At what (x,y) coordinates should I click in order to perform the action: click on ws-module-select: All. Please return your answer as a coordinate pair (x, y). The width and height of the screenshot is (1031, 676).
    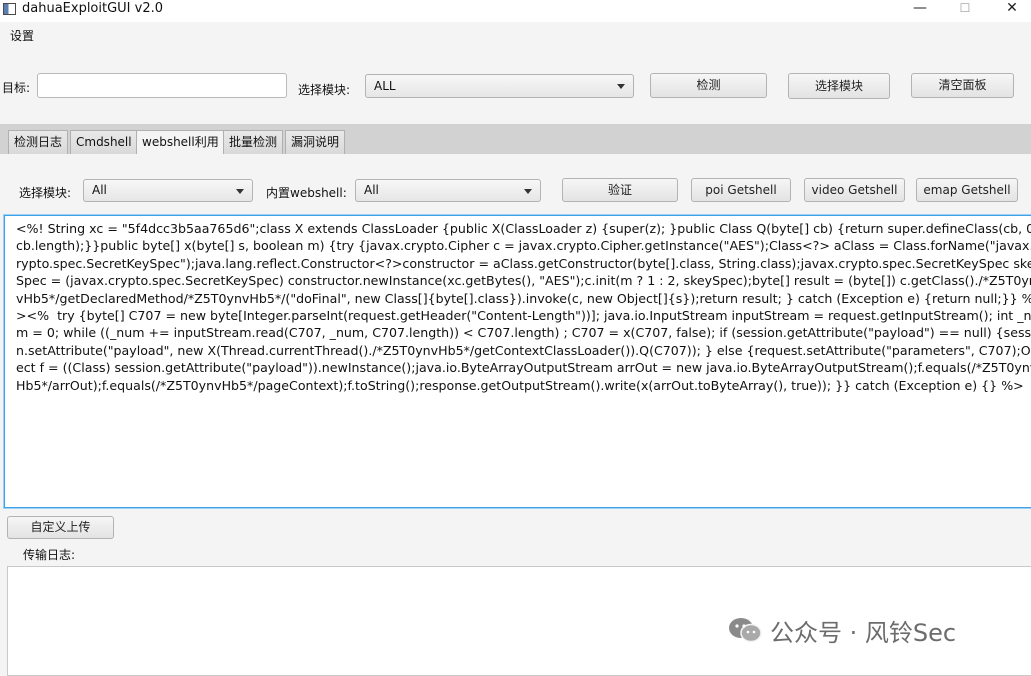
    Looking at the image, I should click on (168, 190).